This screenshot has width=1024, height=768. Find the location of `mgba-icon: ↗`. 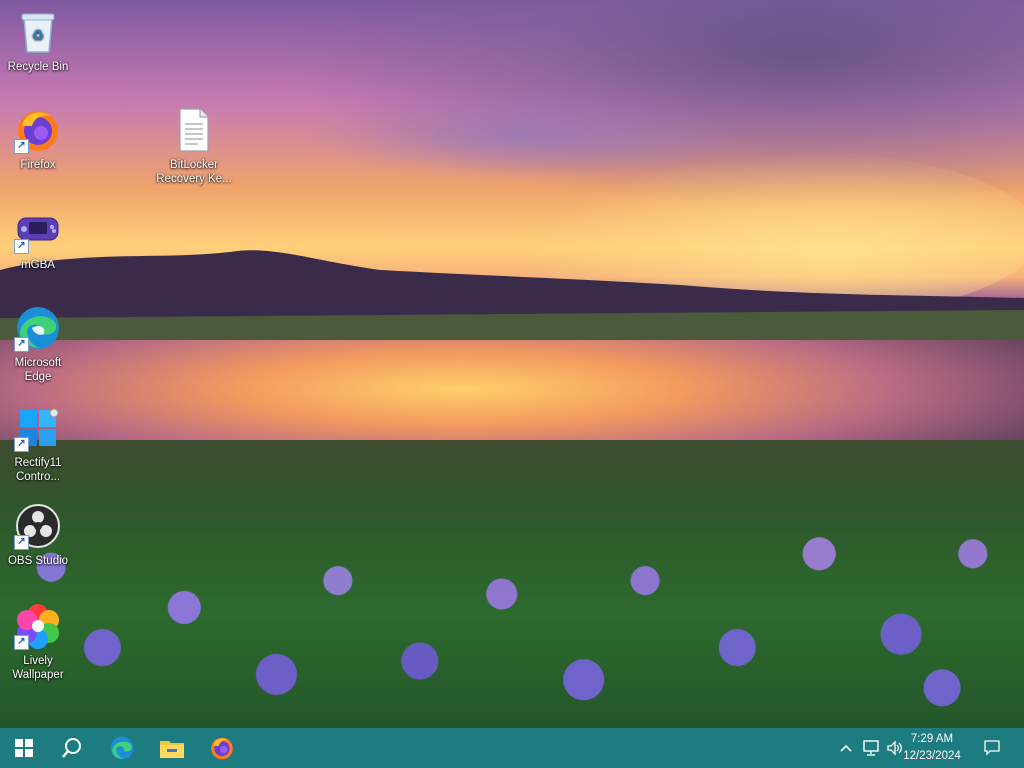

mgba-icon: ↗ is located at coordinates (38, 230).